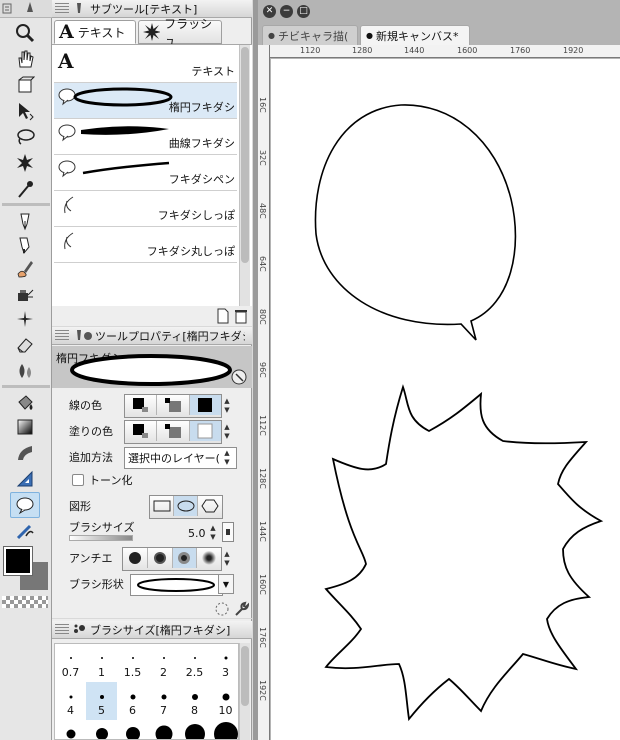 The image size is (620, 740). What do you see at coordinates (25, 295) in the screenshot?
I see `airbrush-tool-icon` at bounding box center [25, 295].